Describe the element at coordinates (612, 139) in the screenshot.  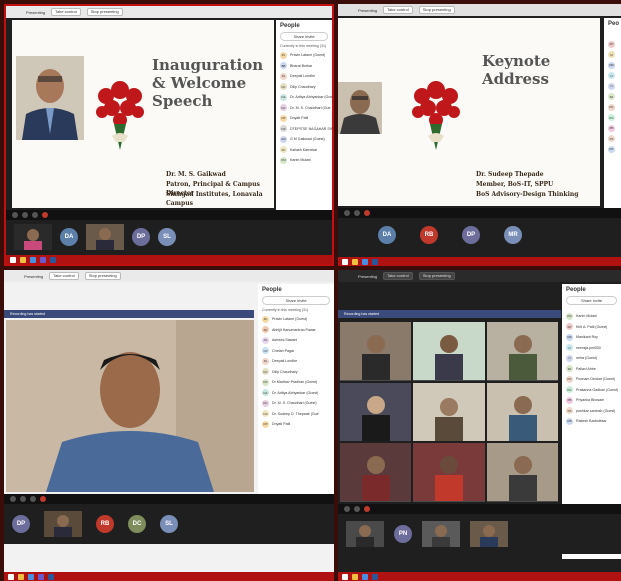
I see `participant-row: PS` at that location.